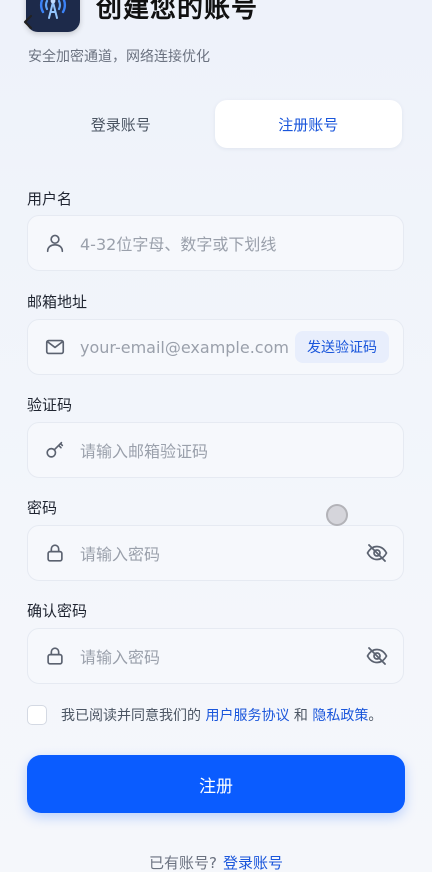 Image resolution: width=432 pixels, height=872 pixels. I want to click on privacy-link: 隐私政策, so click(340, 716).